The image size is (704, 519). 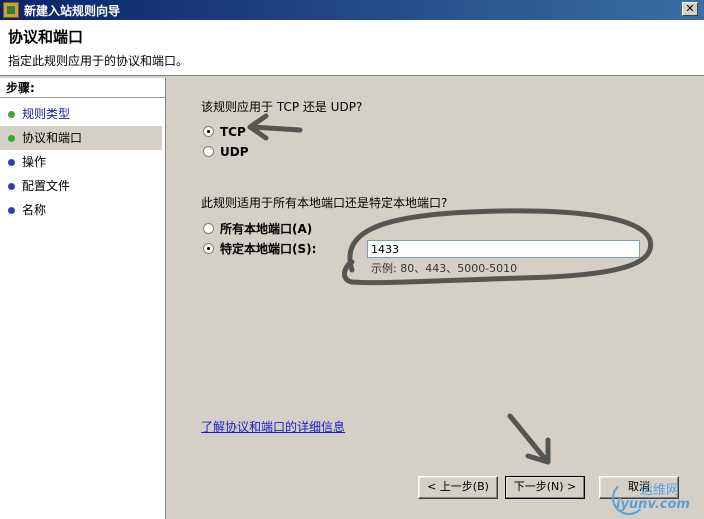 I want to click on specific-ports-label: 特定本地端口(S):, so click(x=268, y=249).